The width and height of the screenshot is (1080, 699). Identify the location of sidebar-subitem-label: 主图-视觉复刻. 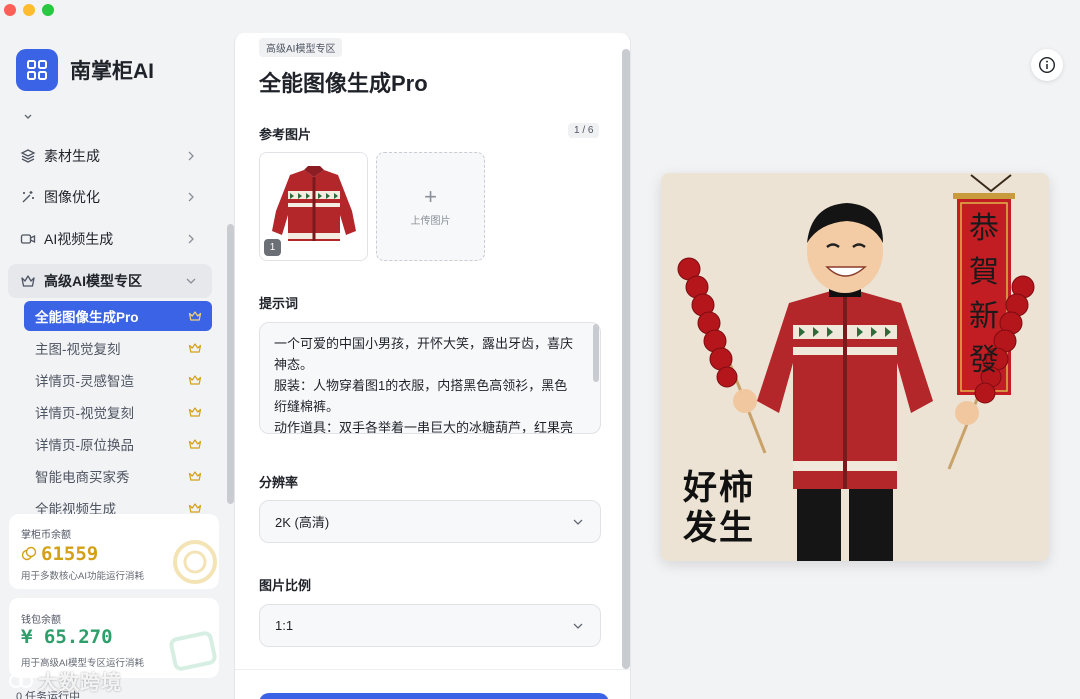
(78, 349).